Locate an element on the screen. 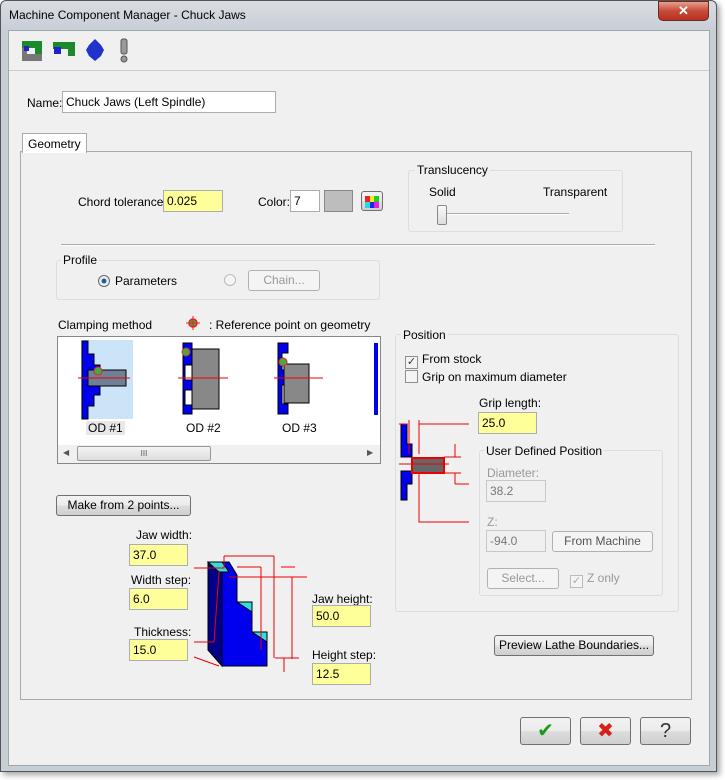 The height and width of the screenshot is (780, 725). jaw-width-label: Jaw width: is located at coordinates (164, 535).